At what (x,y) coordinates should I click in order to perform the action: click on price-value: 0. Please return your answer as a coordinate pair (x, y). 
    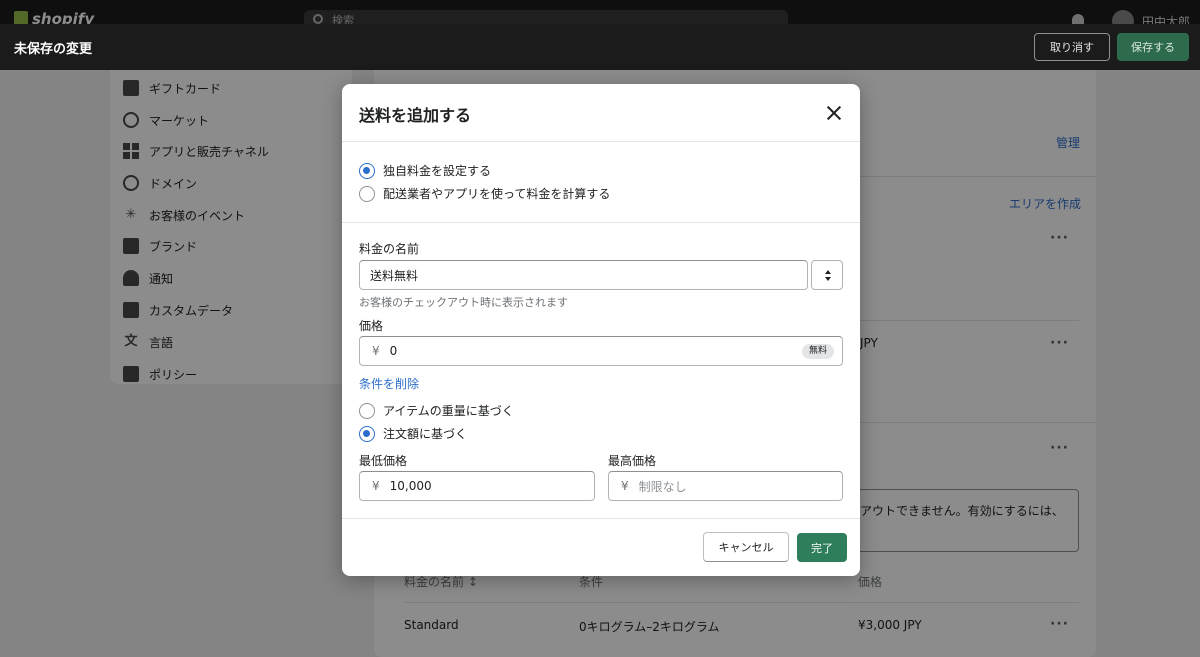
    Looking at the image, I should click on (393, 351).